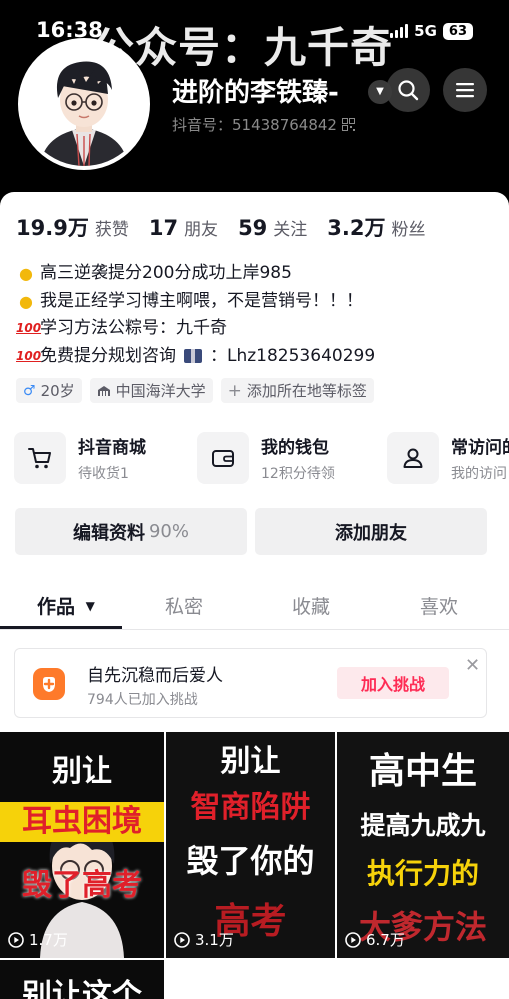  I want to click on tab-works: 作品 ▼, so click(66, 605).